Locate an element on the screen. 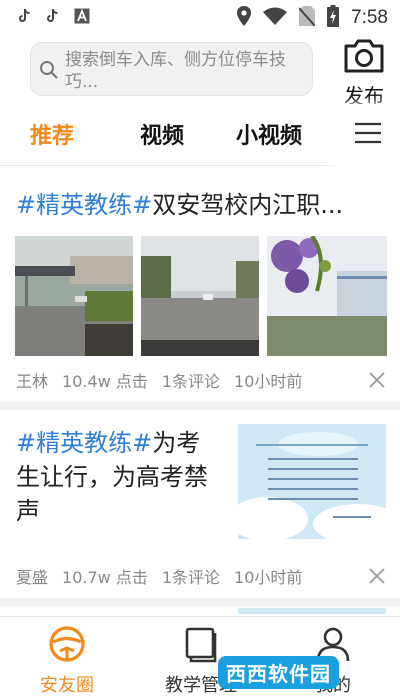 Image resolution: width=400 pixels, height=700 pixels. wifi-icon is located at coordinates (275, 18).